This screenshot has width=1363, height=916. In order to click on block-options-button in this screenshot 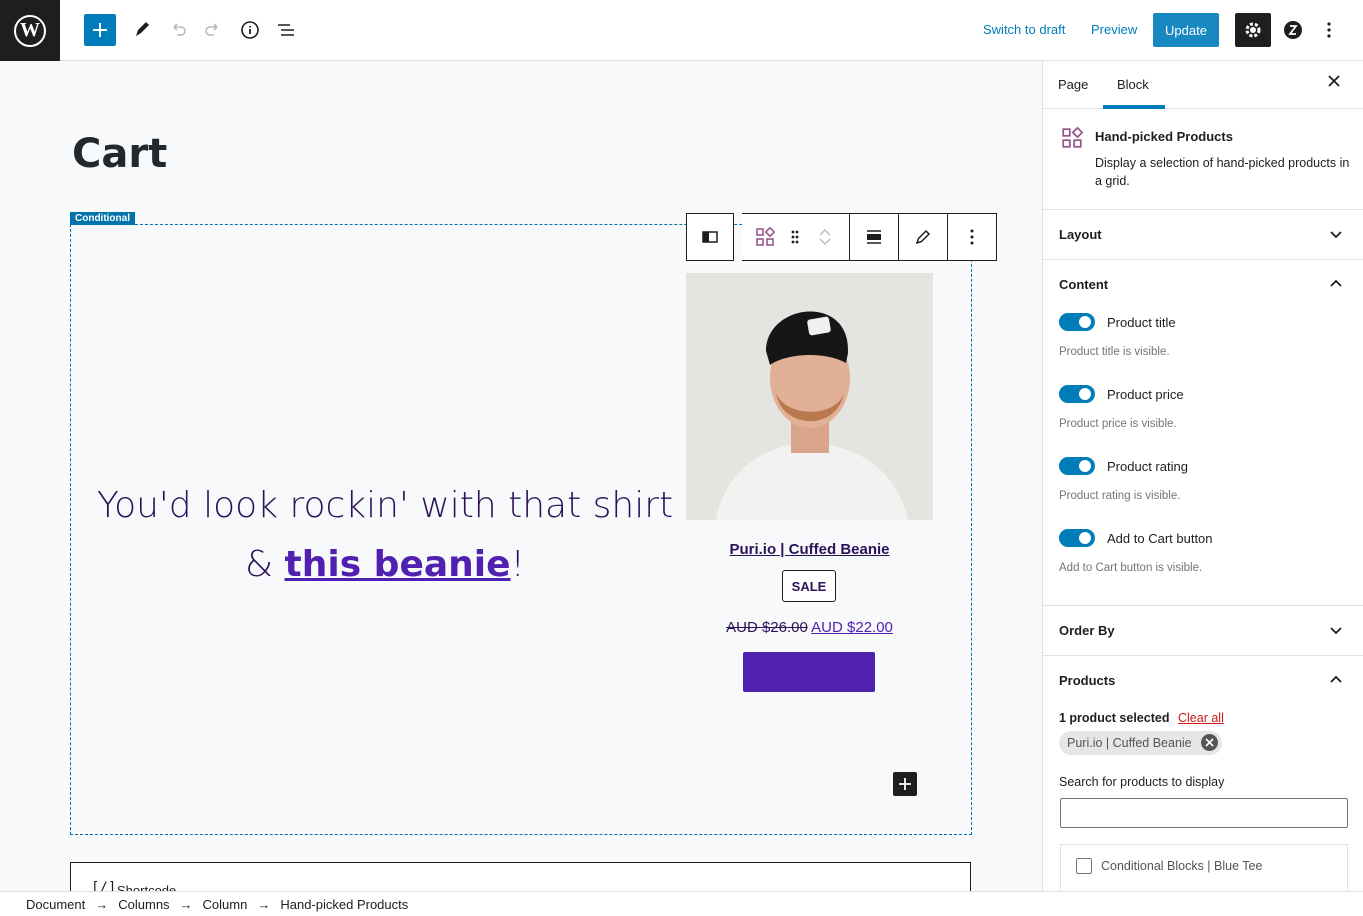, I will do `click(971, 237)`.